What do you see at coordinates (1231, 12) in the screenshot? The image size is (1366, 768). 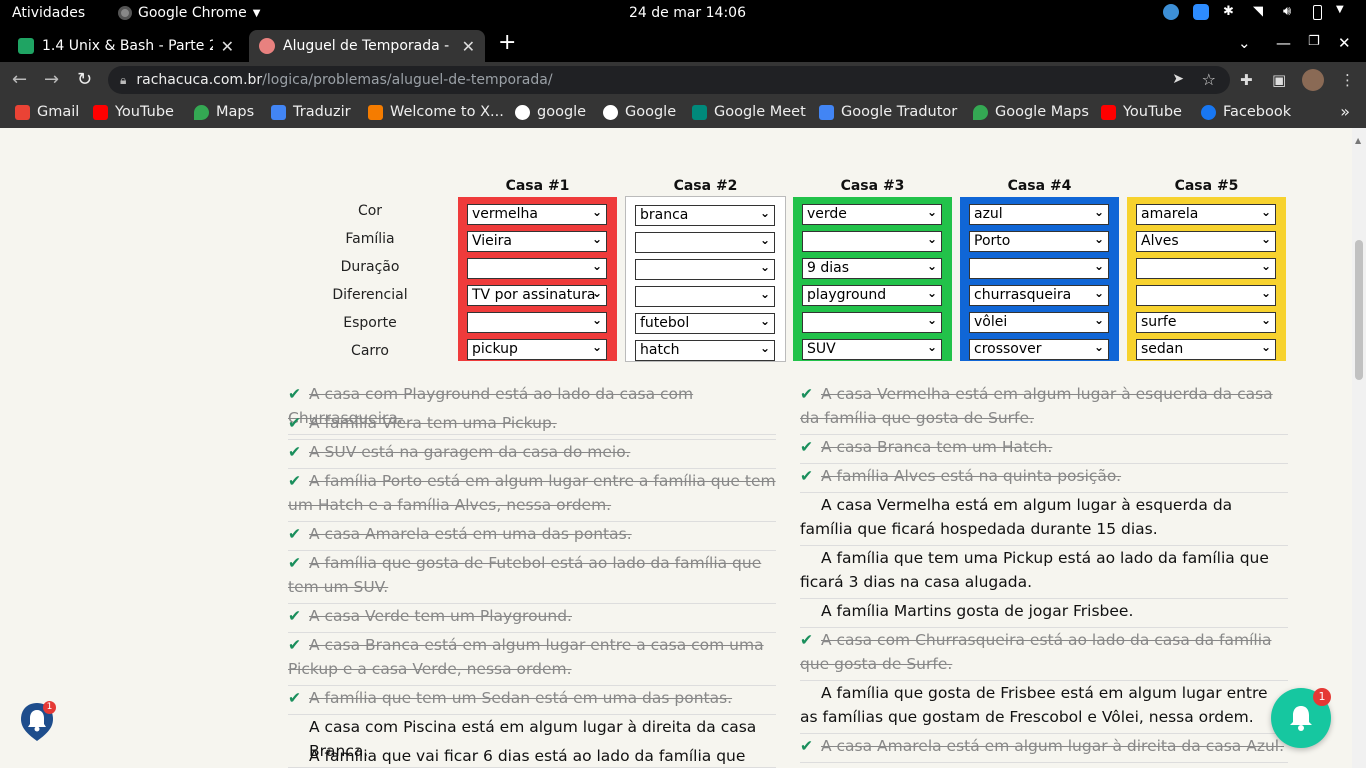 I see `slack-icon: ✱` at bounding box center [1231, 12].